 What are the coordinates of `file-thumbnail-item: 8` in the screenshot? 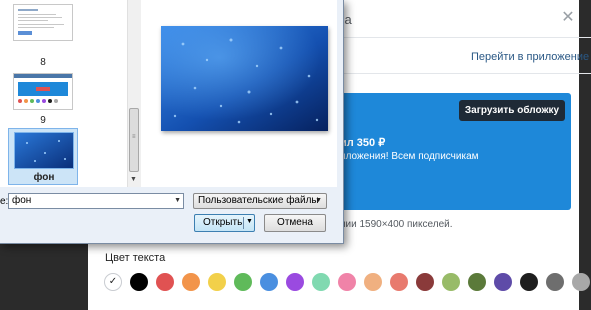 It's located at (43, 35).